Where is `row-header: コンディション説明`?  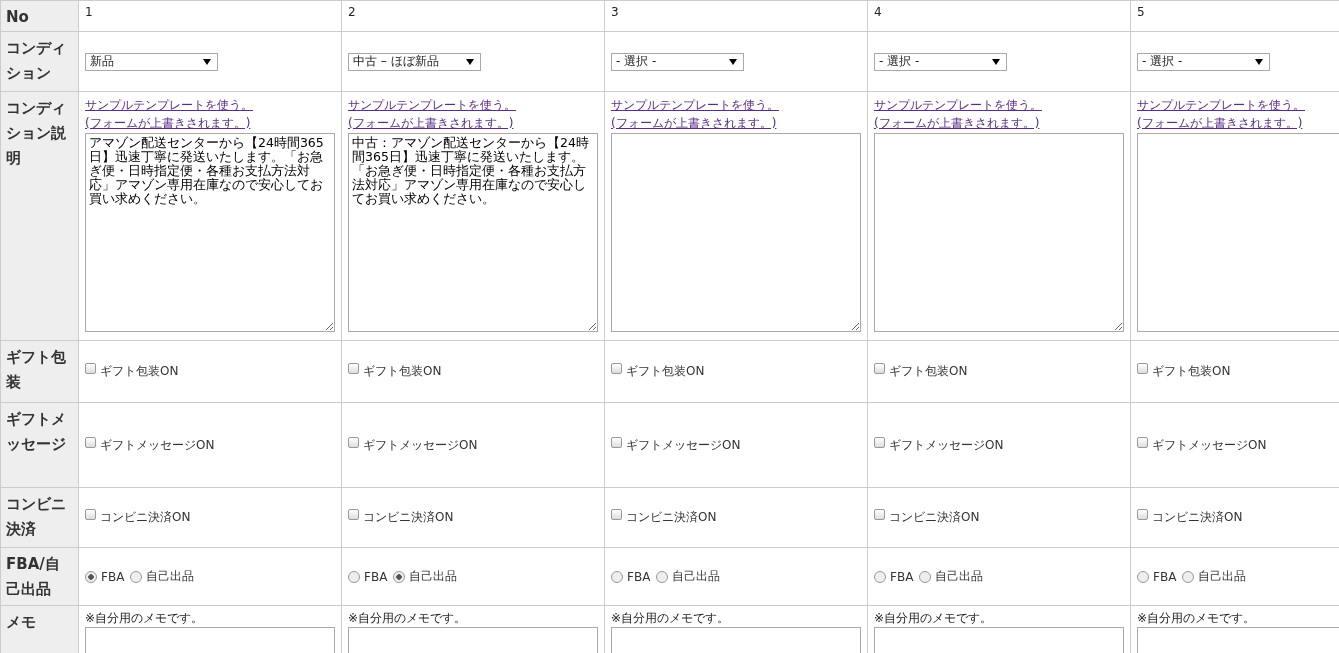 row-header: コンディション説明 is located at coordinates (36, 133).